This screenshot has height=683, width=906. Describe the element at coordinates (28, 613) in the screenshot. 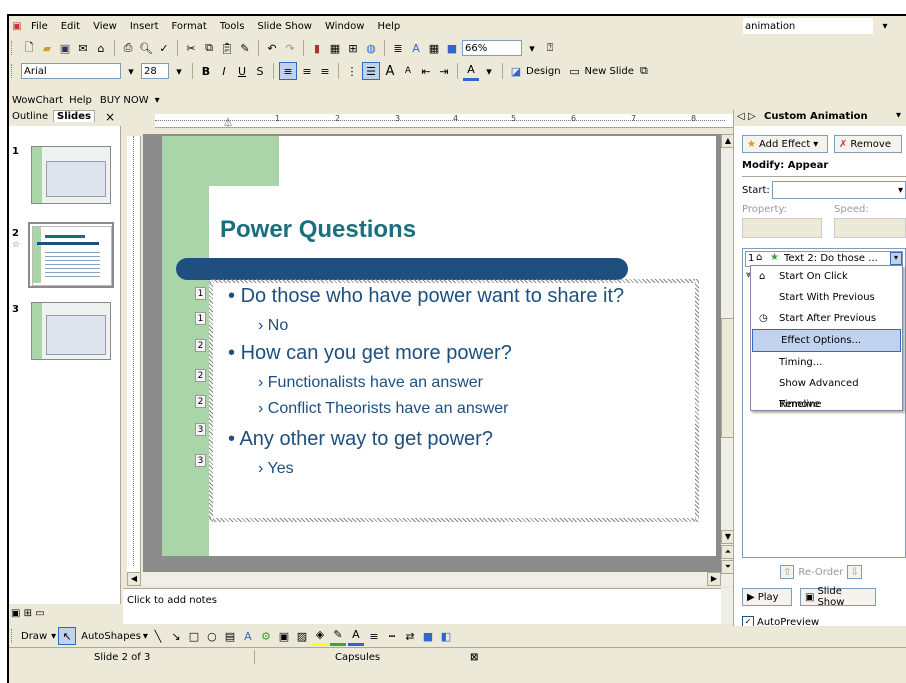

I see `slide-sorter-icon: ⊞` at that location.